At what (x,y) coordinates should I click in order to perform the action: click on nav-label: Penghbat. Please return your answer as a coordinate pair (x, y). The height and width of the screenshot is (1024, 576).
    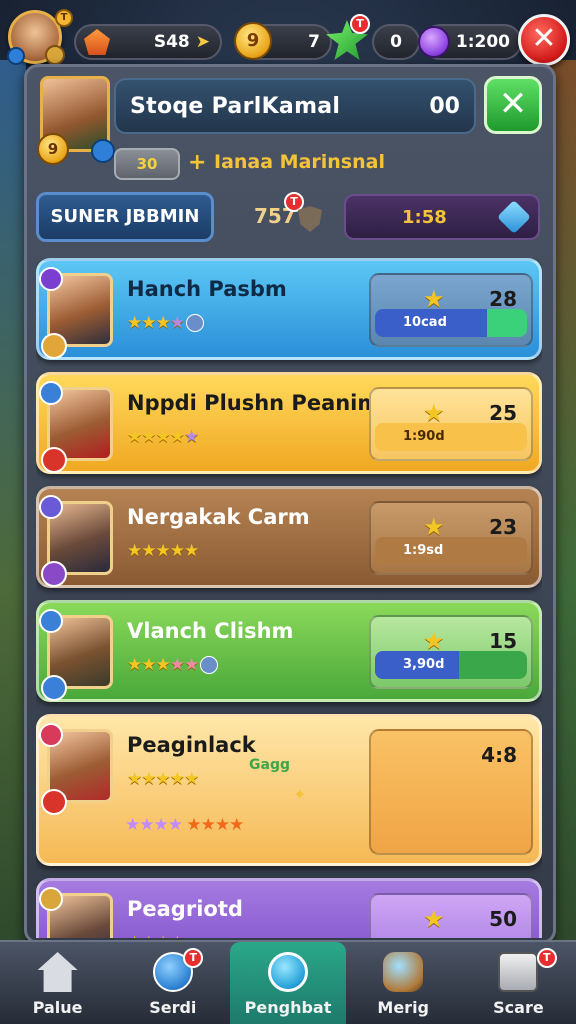
    Looking at the image, I should click on (288, 1007).